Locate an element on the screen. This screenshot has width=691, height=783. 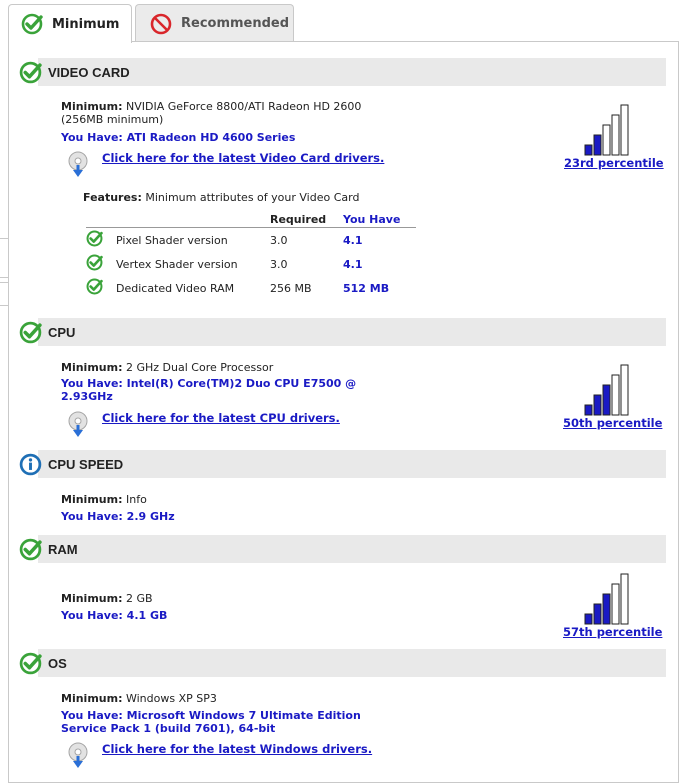
feature-have: 512 MB is located at coordinates (366, 288).